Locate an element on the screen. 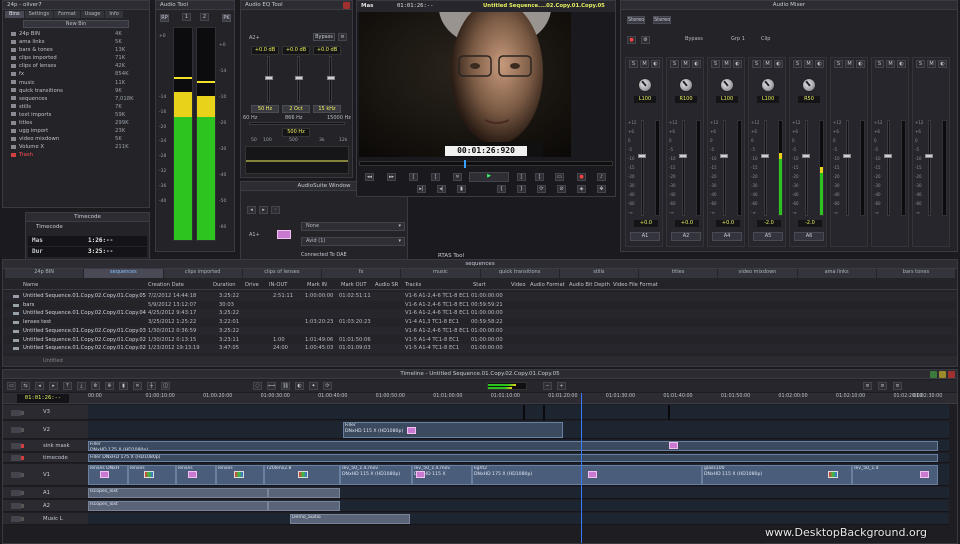  col-video-file-format: Video File Format is located at coordinates (635, 285).